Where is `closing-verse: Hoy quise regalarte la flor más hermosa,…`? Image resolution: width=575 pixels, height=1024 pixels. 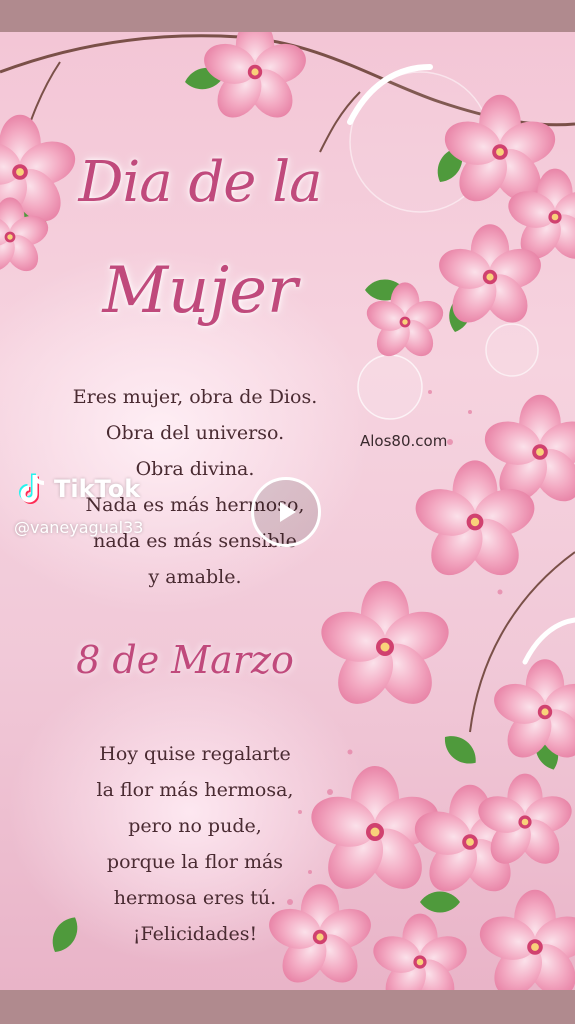 closing-verse: Hoy quise regalarte la flor más hermosa,… is located at coordinates (195, 844).